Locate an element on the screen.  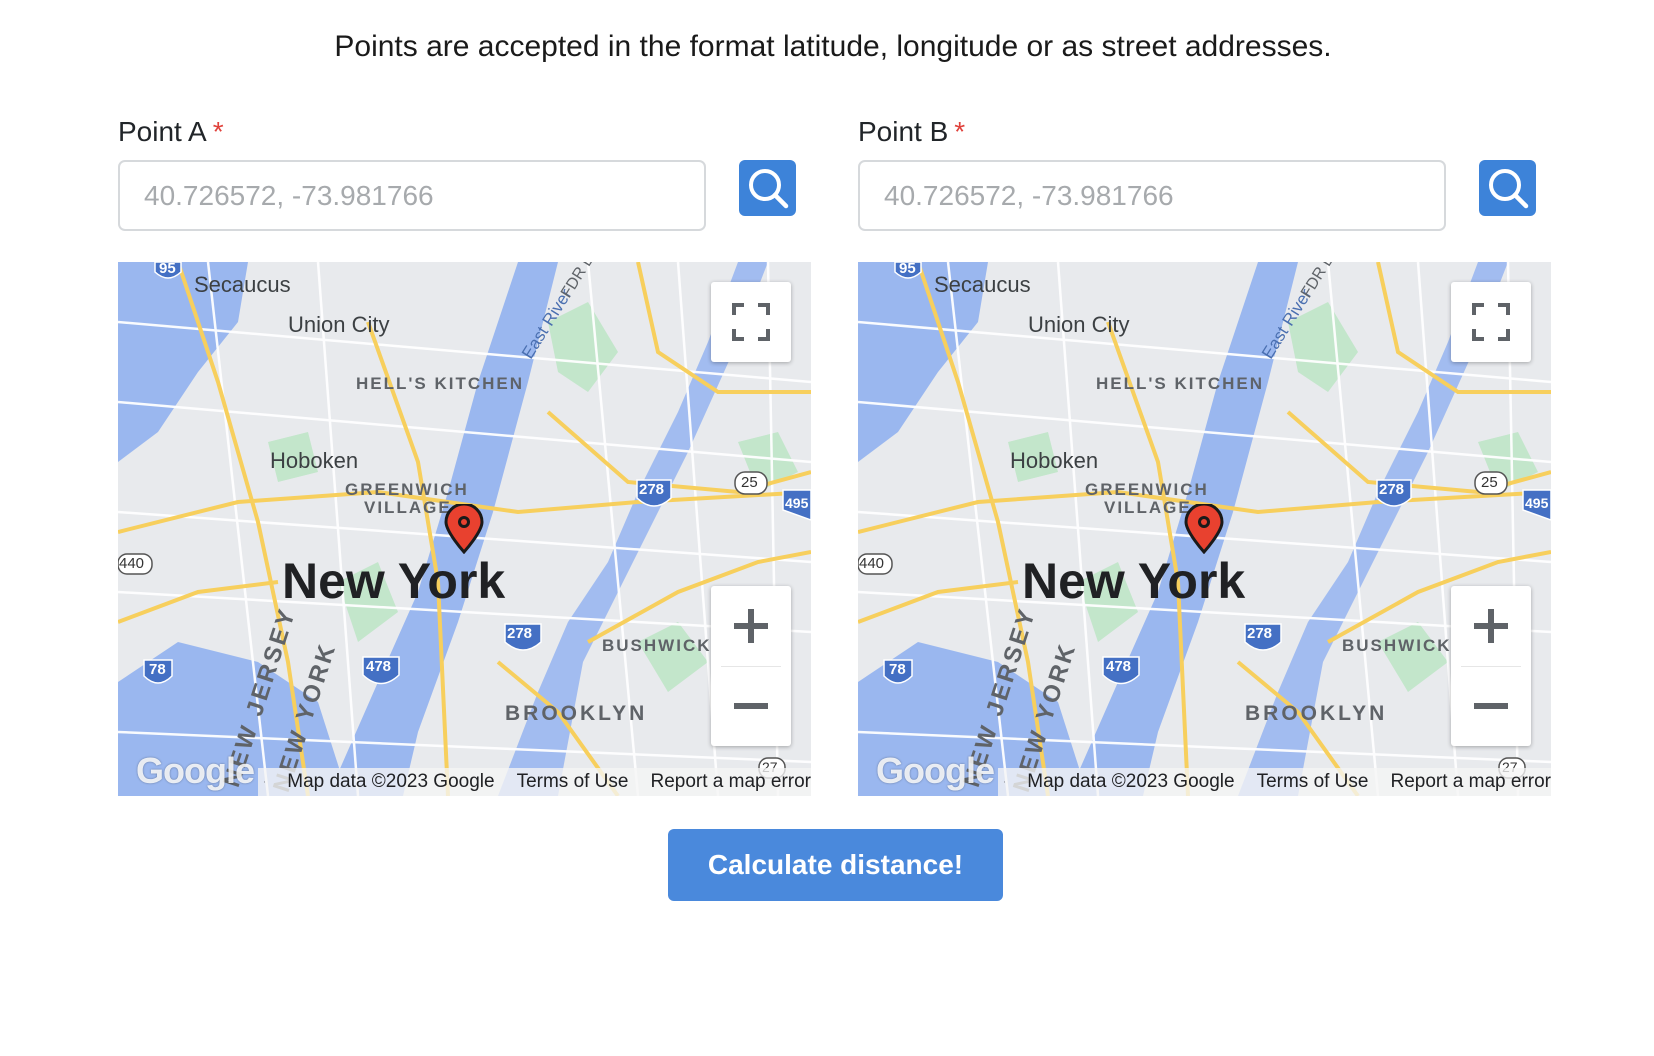
point-a-label-row: Point A * is located at coordinates (464, 134).